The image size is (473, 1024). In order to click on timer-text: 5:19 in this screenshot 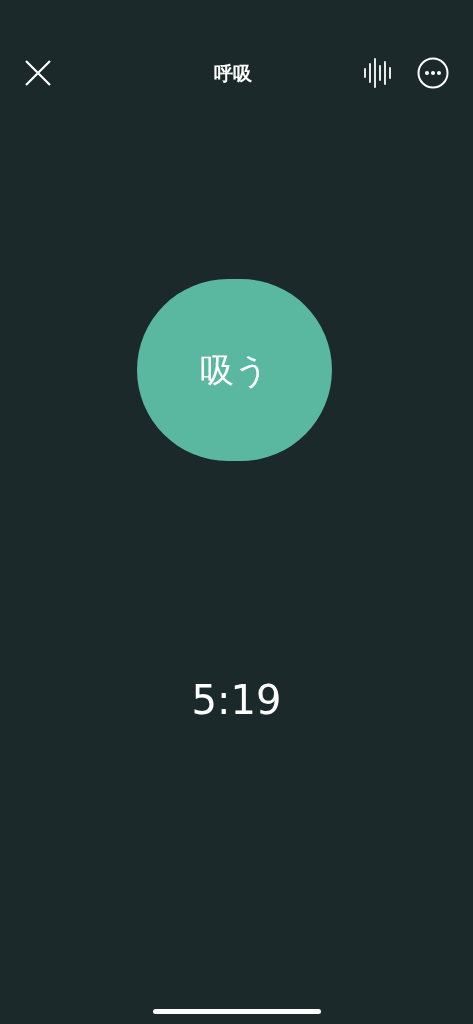, I will do `click(236, 700)`.